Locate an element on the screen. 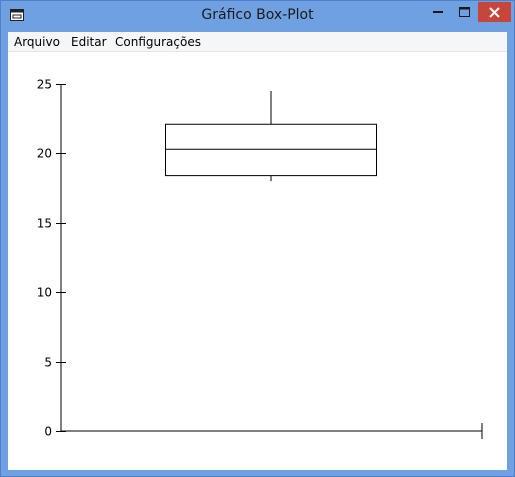  minimize-button is located at coordinates (437, 12).